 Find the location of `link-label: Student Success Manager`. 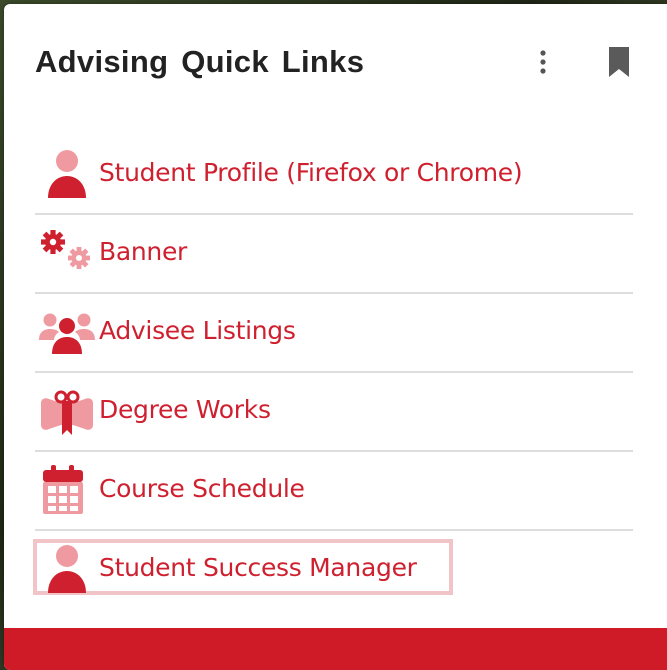

link-label: Student Success Manager is located at coordinates (258, 567).